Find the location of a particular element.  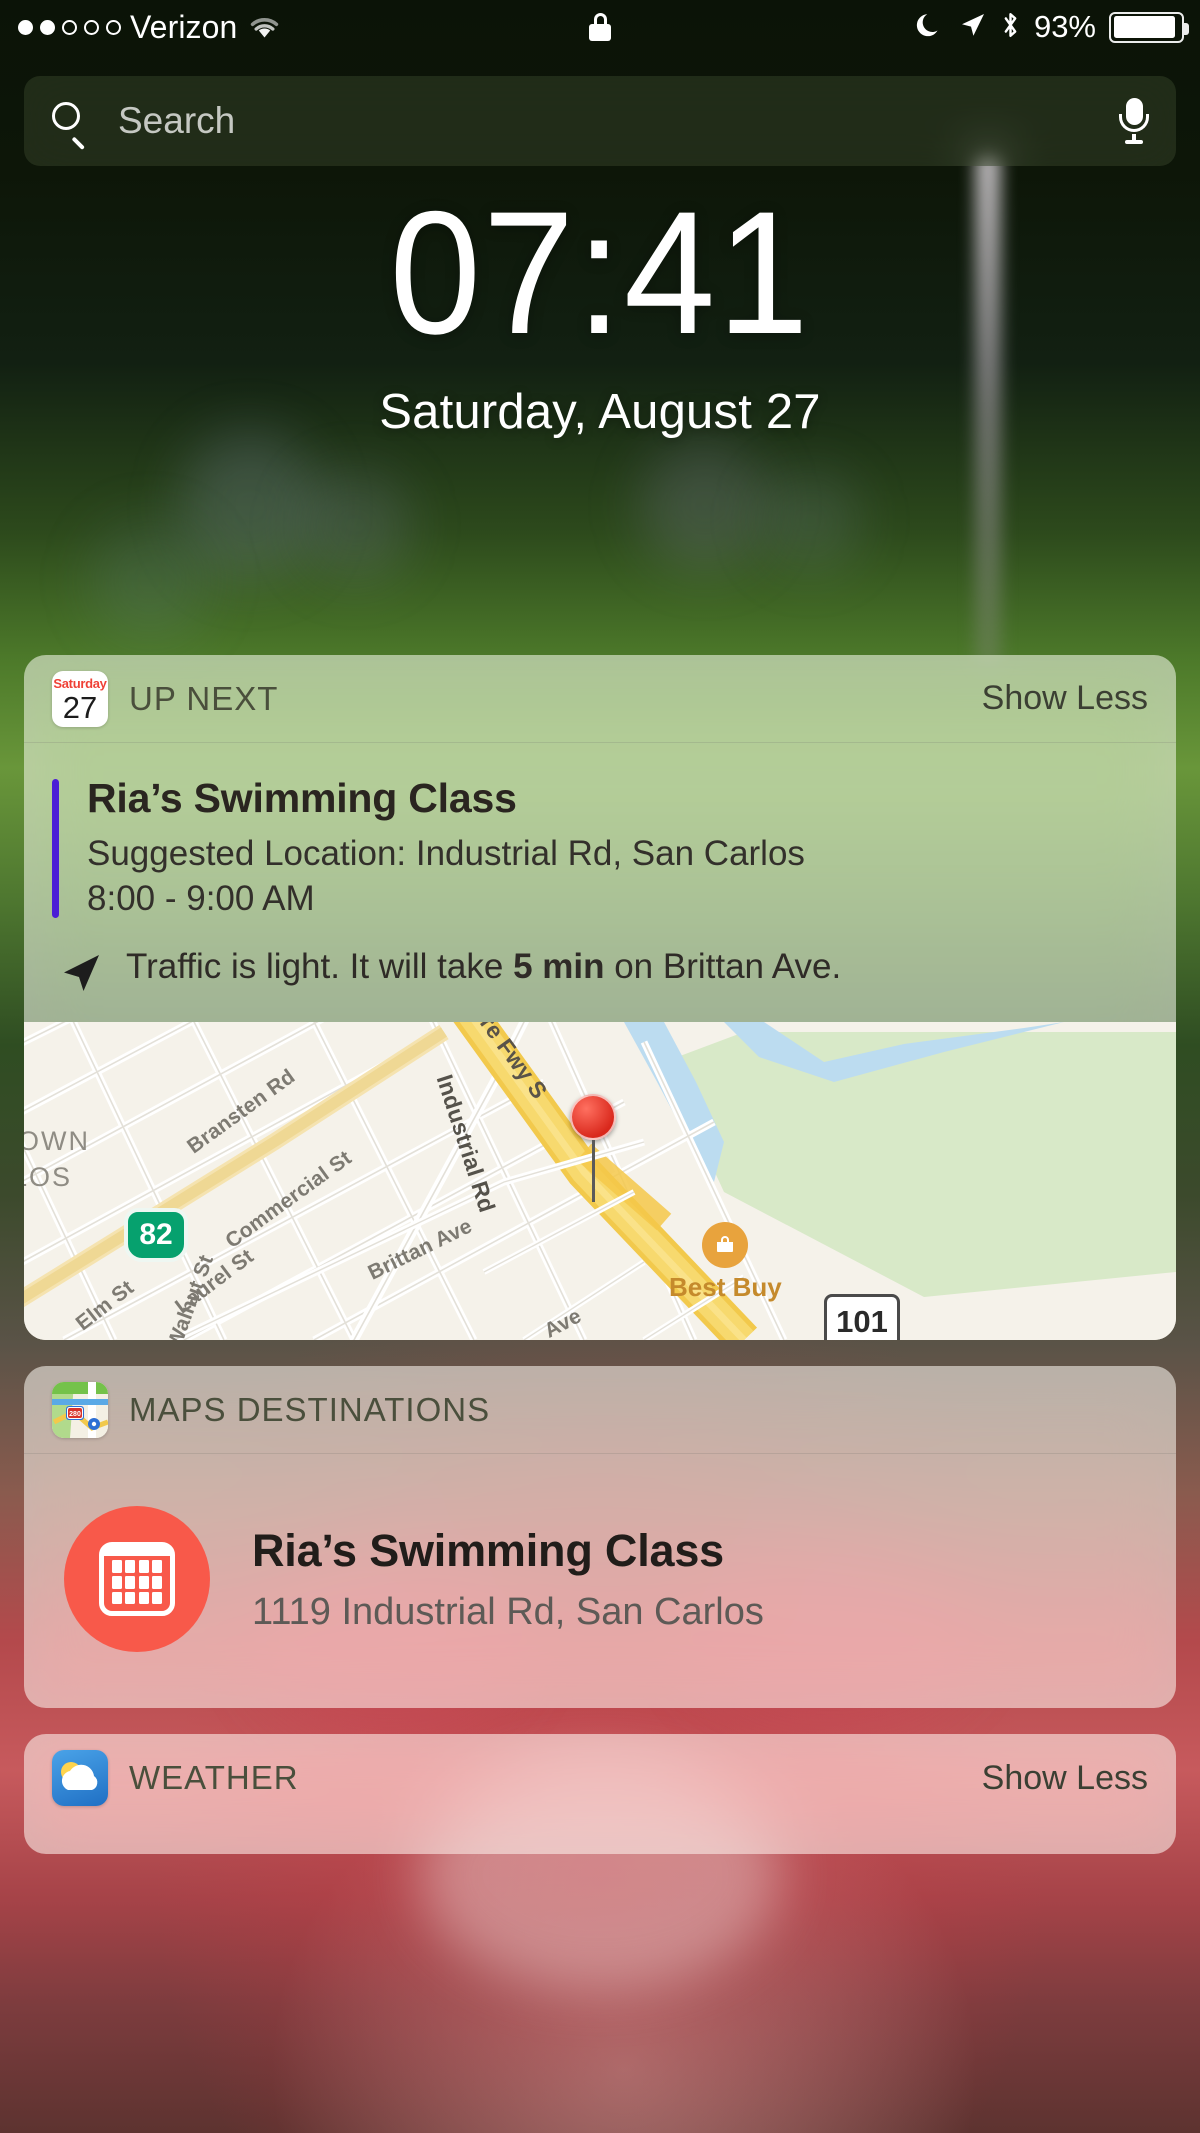

navigation-arrow-icon is located at coordinates (81, 973).